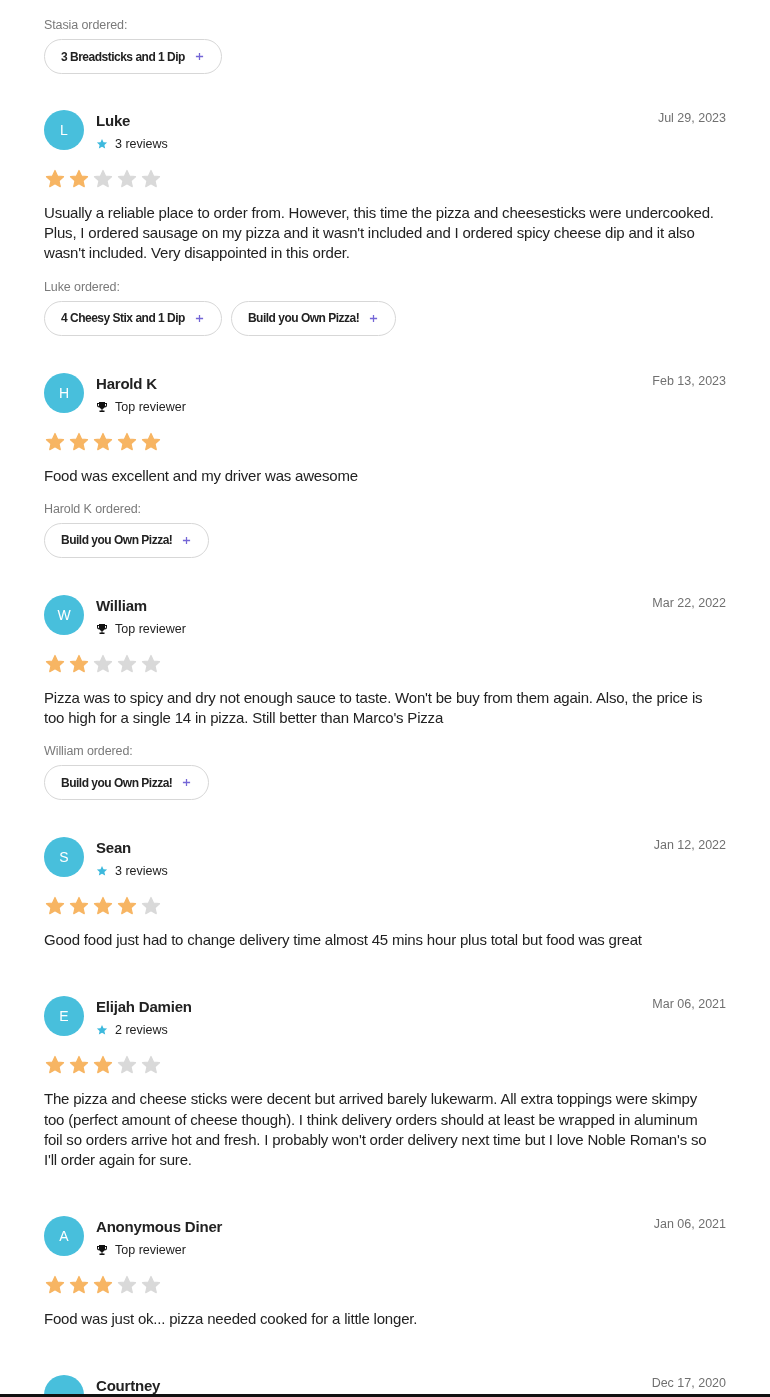  What do you see at coordinates (343, 940) in the screenshot?
I see `review-text: Good food just had to change delivery time almost 45 mins hour plus total but food was great` at bounding box center [343, 940].